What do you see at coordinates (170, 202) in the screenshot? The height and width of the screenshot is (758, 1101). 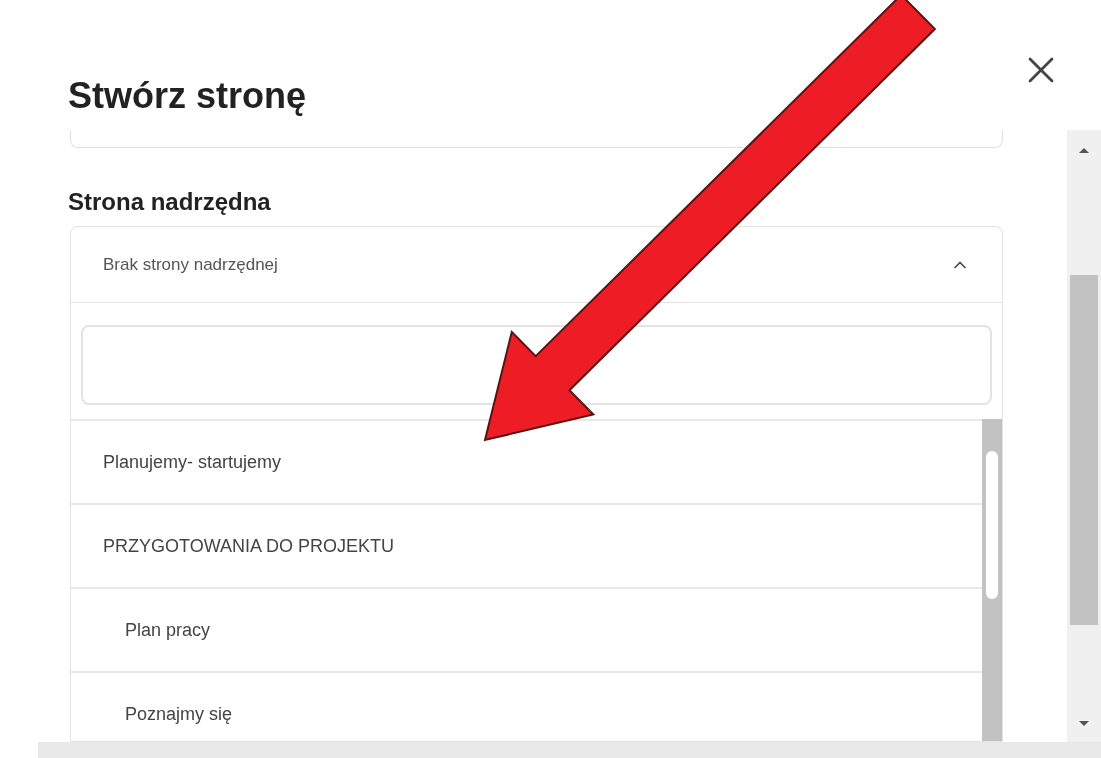 I see `field-label: Strona nadrzędna` at bounding box center [170, 202].